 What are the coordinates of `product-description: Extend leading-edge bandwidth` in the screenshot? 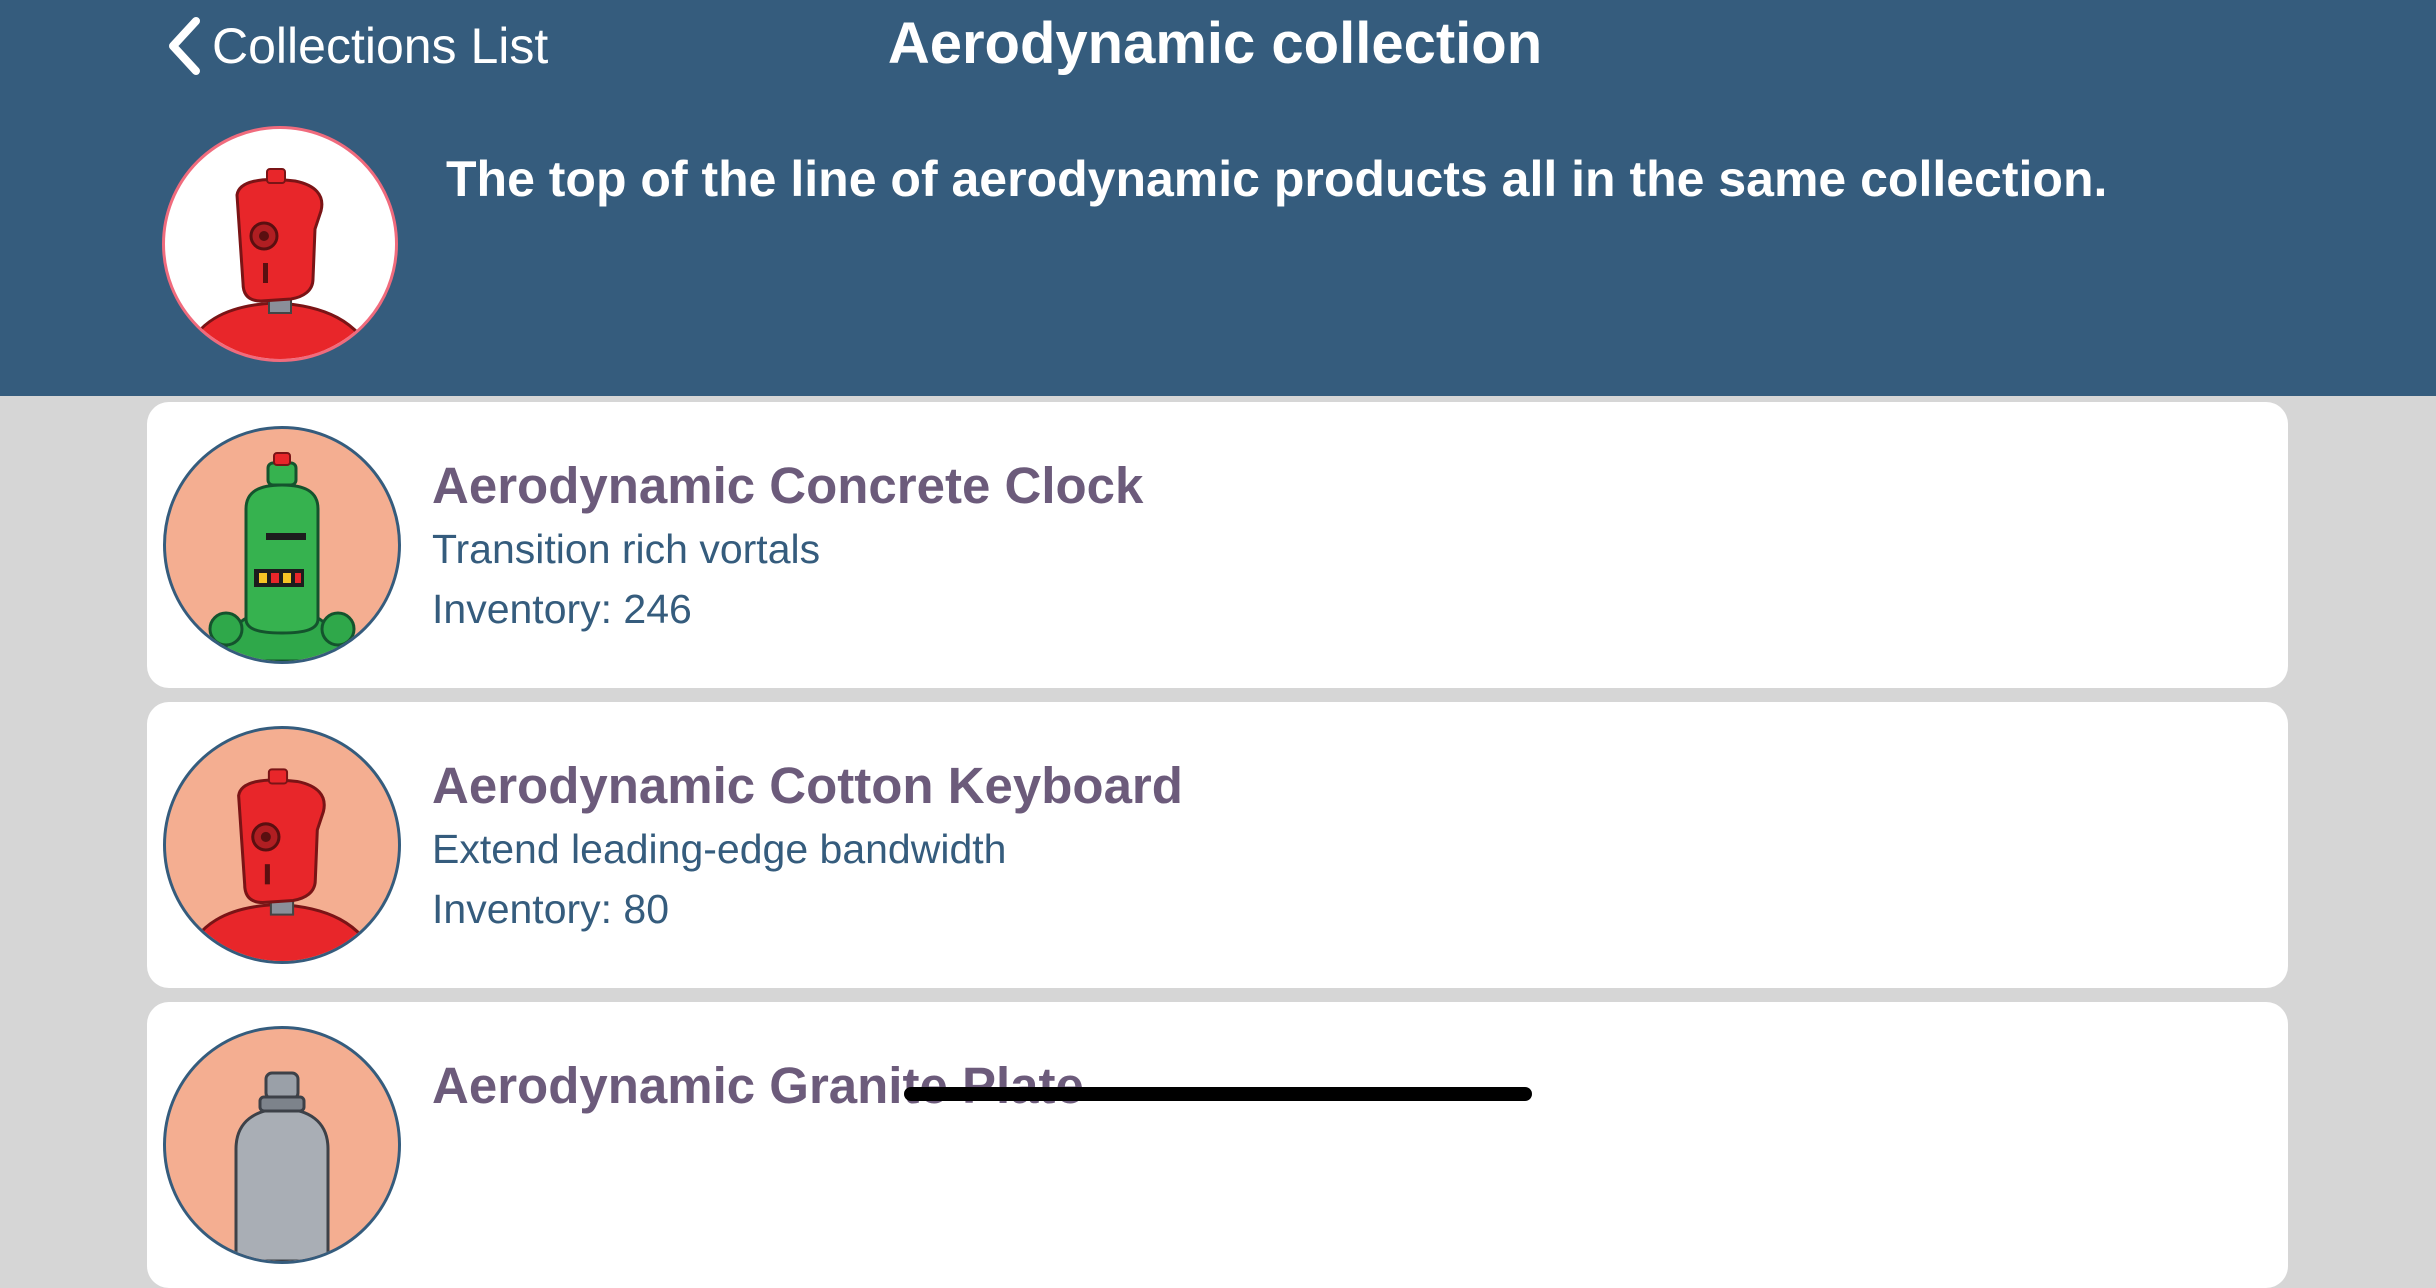 It's located at (719, 849).